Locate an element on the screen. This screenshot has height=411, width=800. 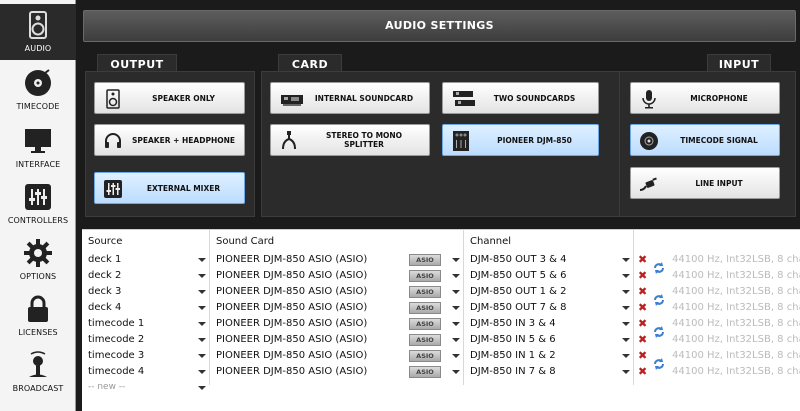
button-label: MICROPHONE is located at coordinates (719, 98).